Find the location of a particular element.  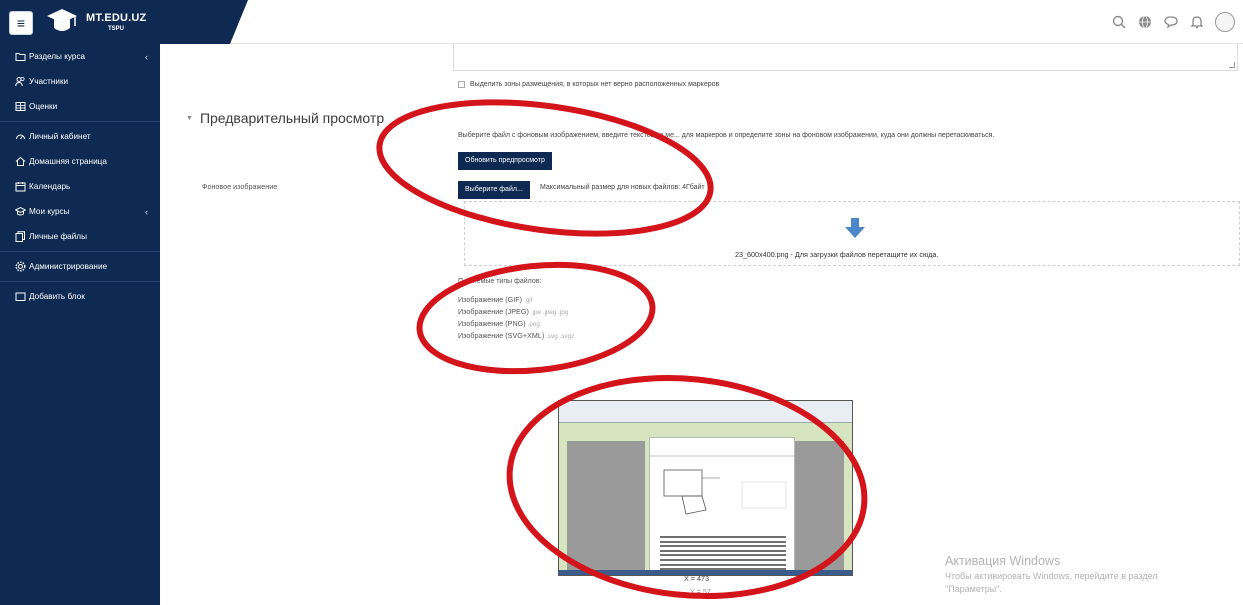

preview-text-lines is located at coordinates (723, 554).